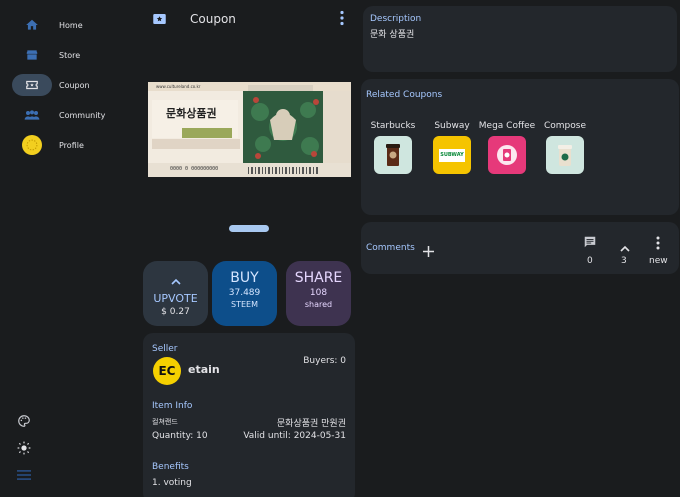  Describe the element at coordinates (194, 169) in the screenshot. I see `coupon-serial: 0000 0 000000000` at that location.